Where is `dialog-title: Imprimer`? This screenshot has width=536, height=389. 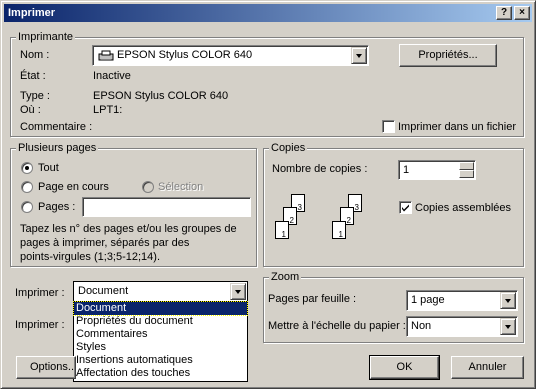
dialog-title: Imprimer is located at coordinates (32, 13).